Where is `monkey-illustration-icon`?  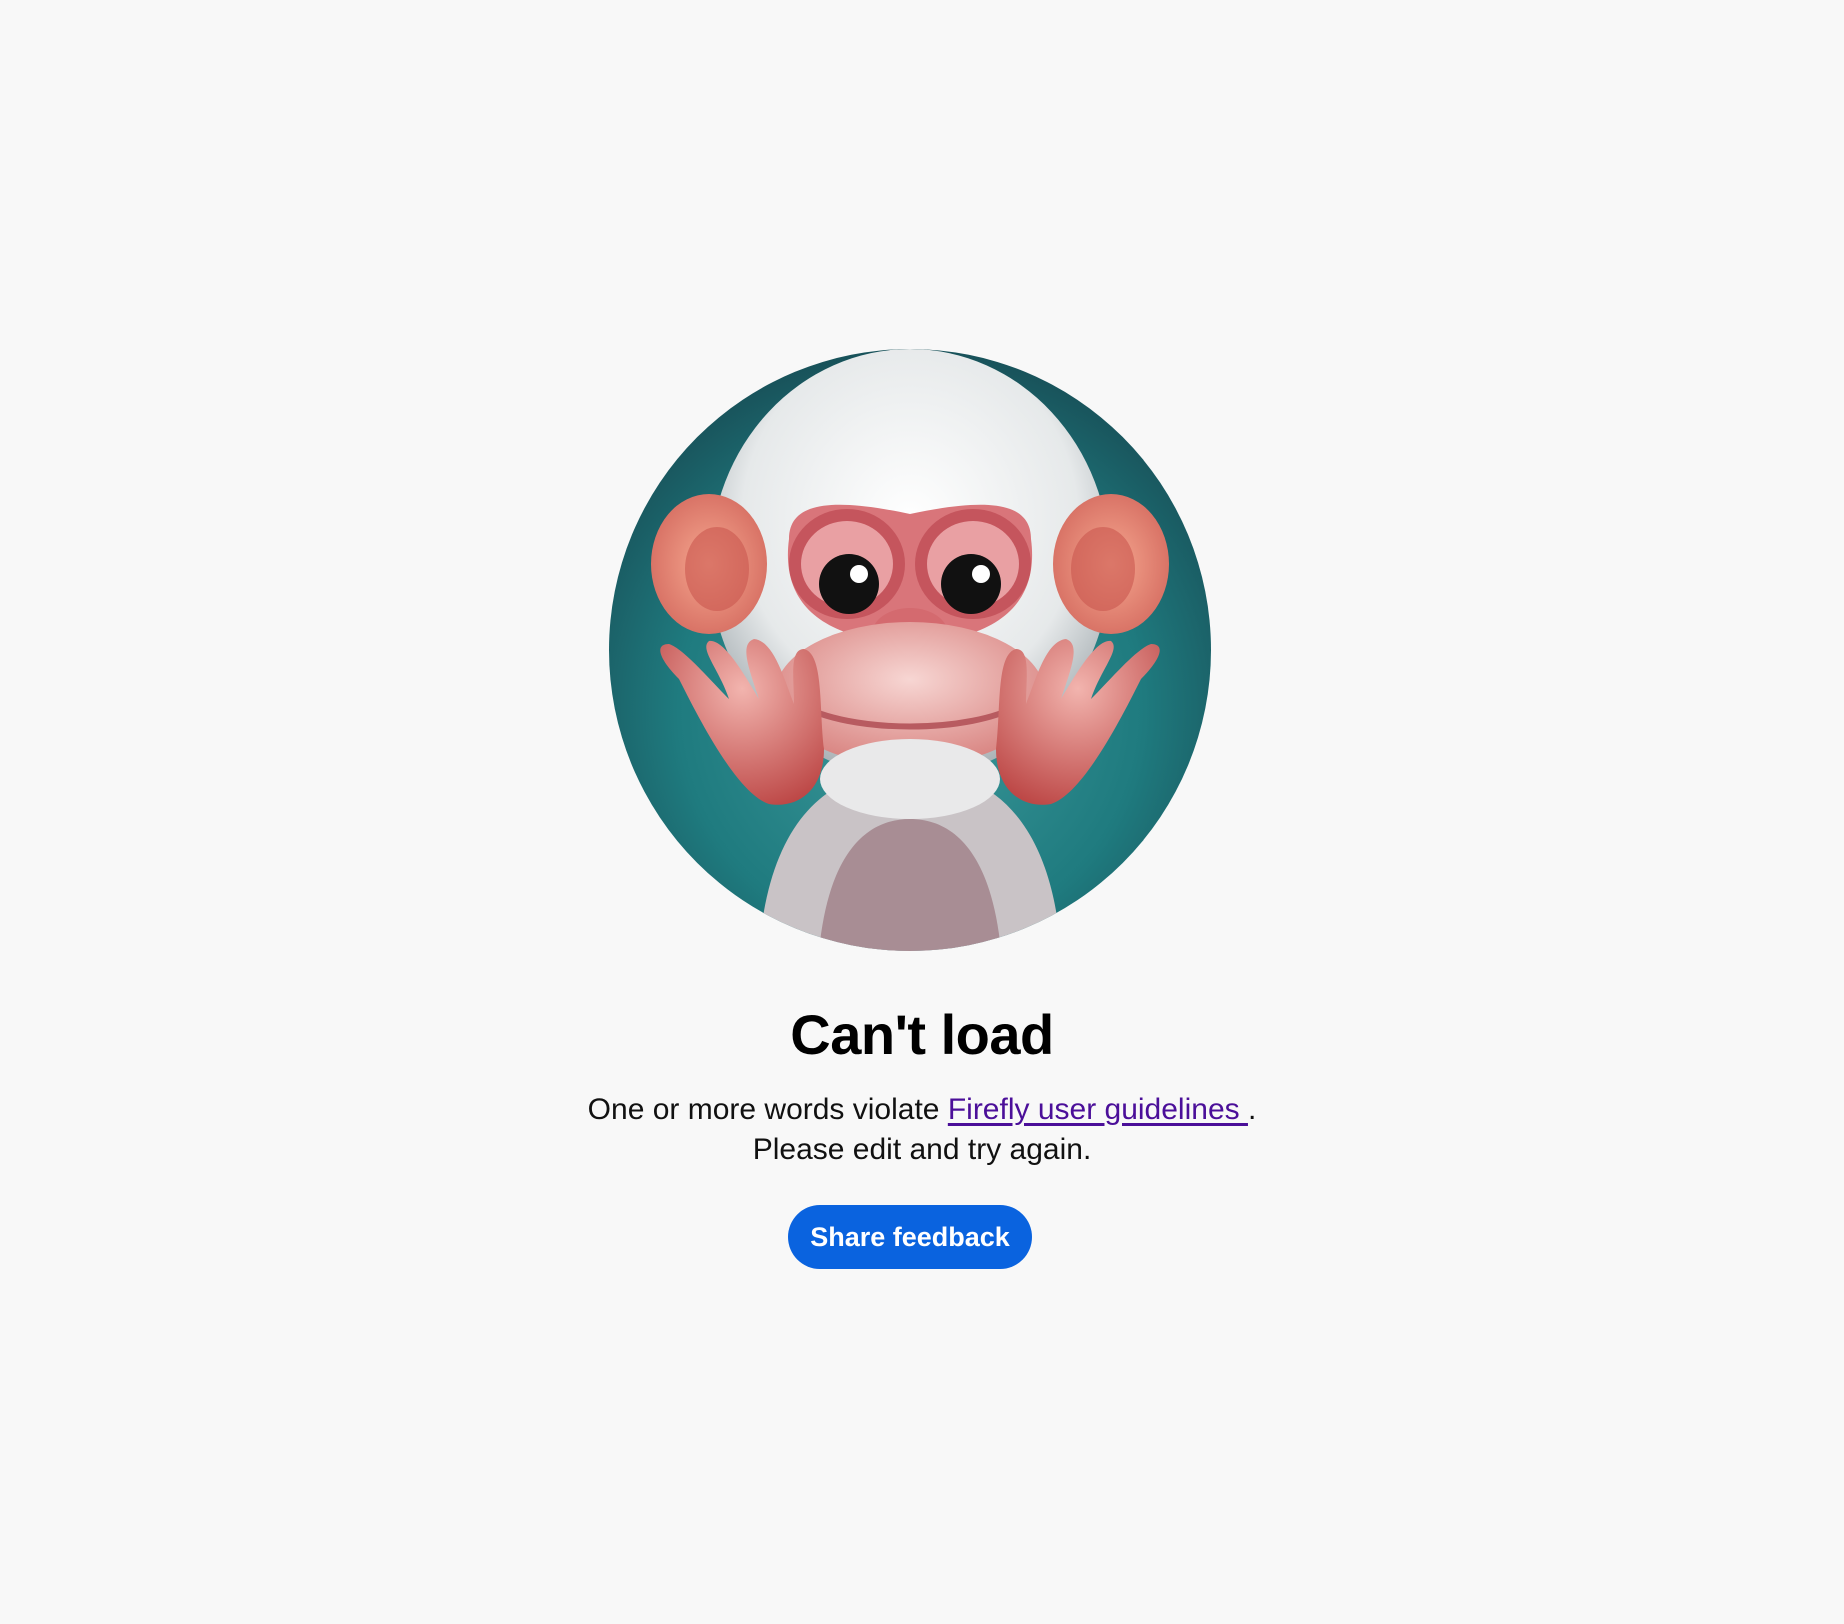 monkey-illustration-icon is located at coordinates (910, 650).